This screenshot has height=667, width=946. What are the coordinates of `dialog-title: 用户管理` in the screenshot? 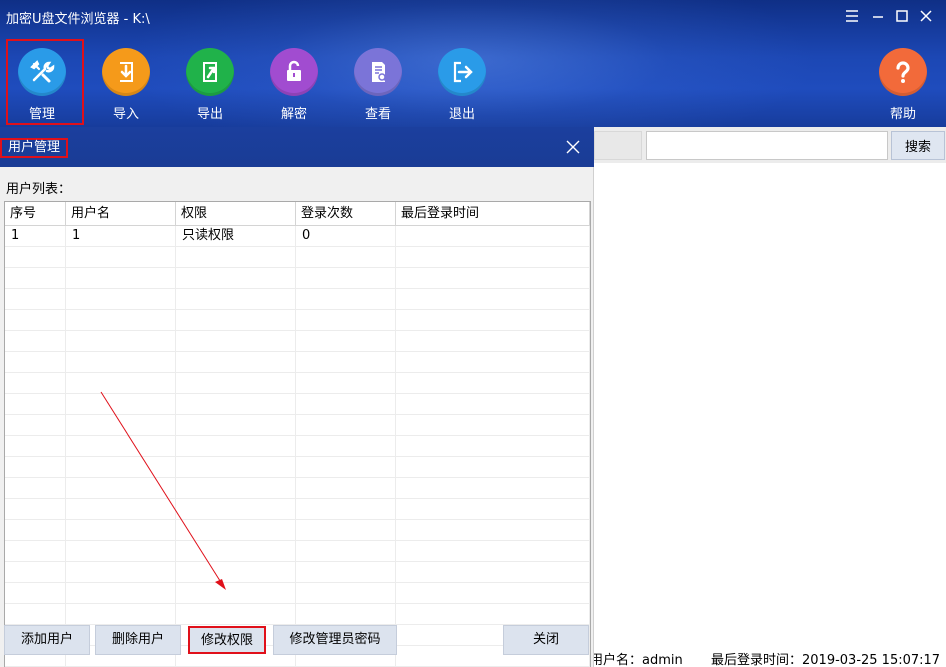 It's located at (34, 148).